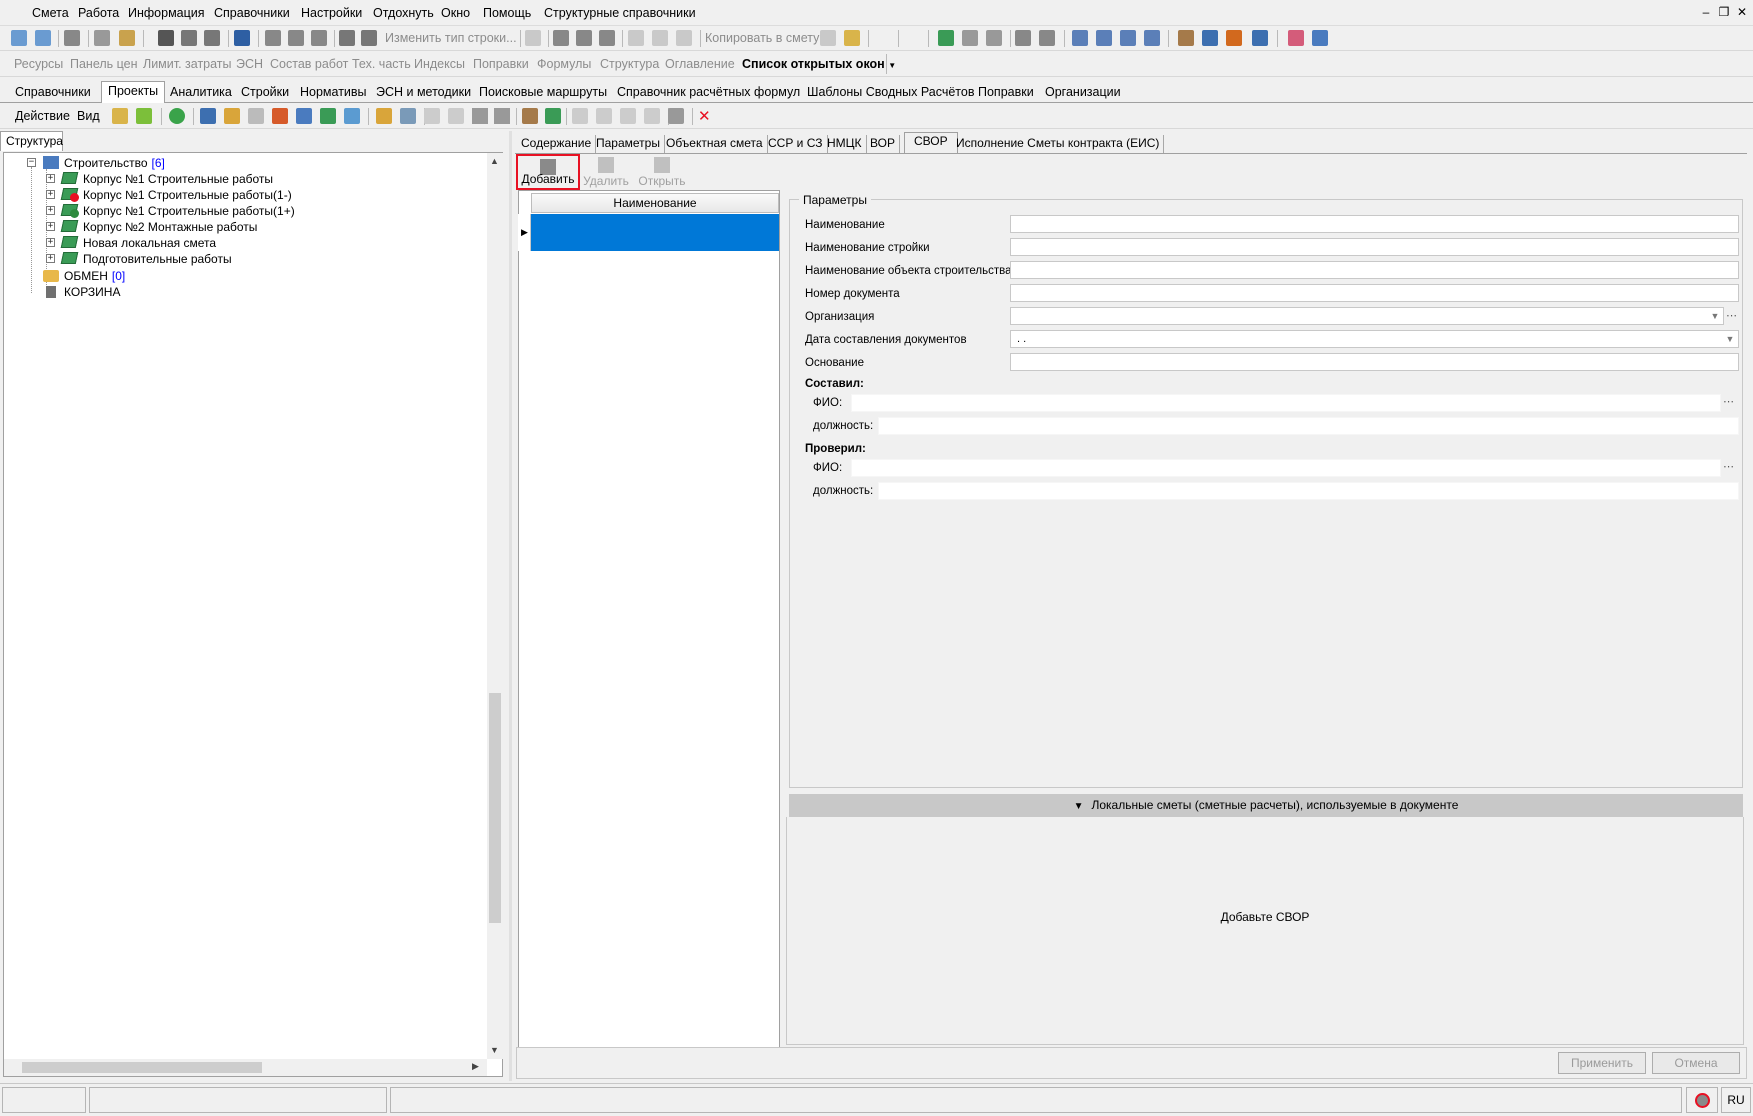  Describe the element at coordinates (189, 211) in the screenshot. I see `tree-item: Корпус №1 Строительные работы(1+)` at that location.